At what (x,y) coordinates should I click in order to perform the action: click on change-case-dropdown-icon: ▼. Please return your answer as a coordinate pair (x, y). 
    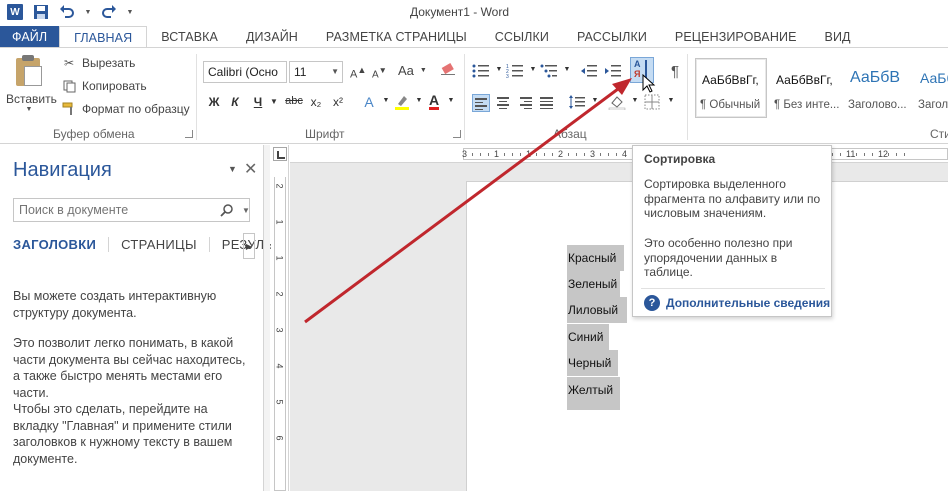
    Looking at the image, I should click on (423, 70).